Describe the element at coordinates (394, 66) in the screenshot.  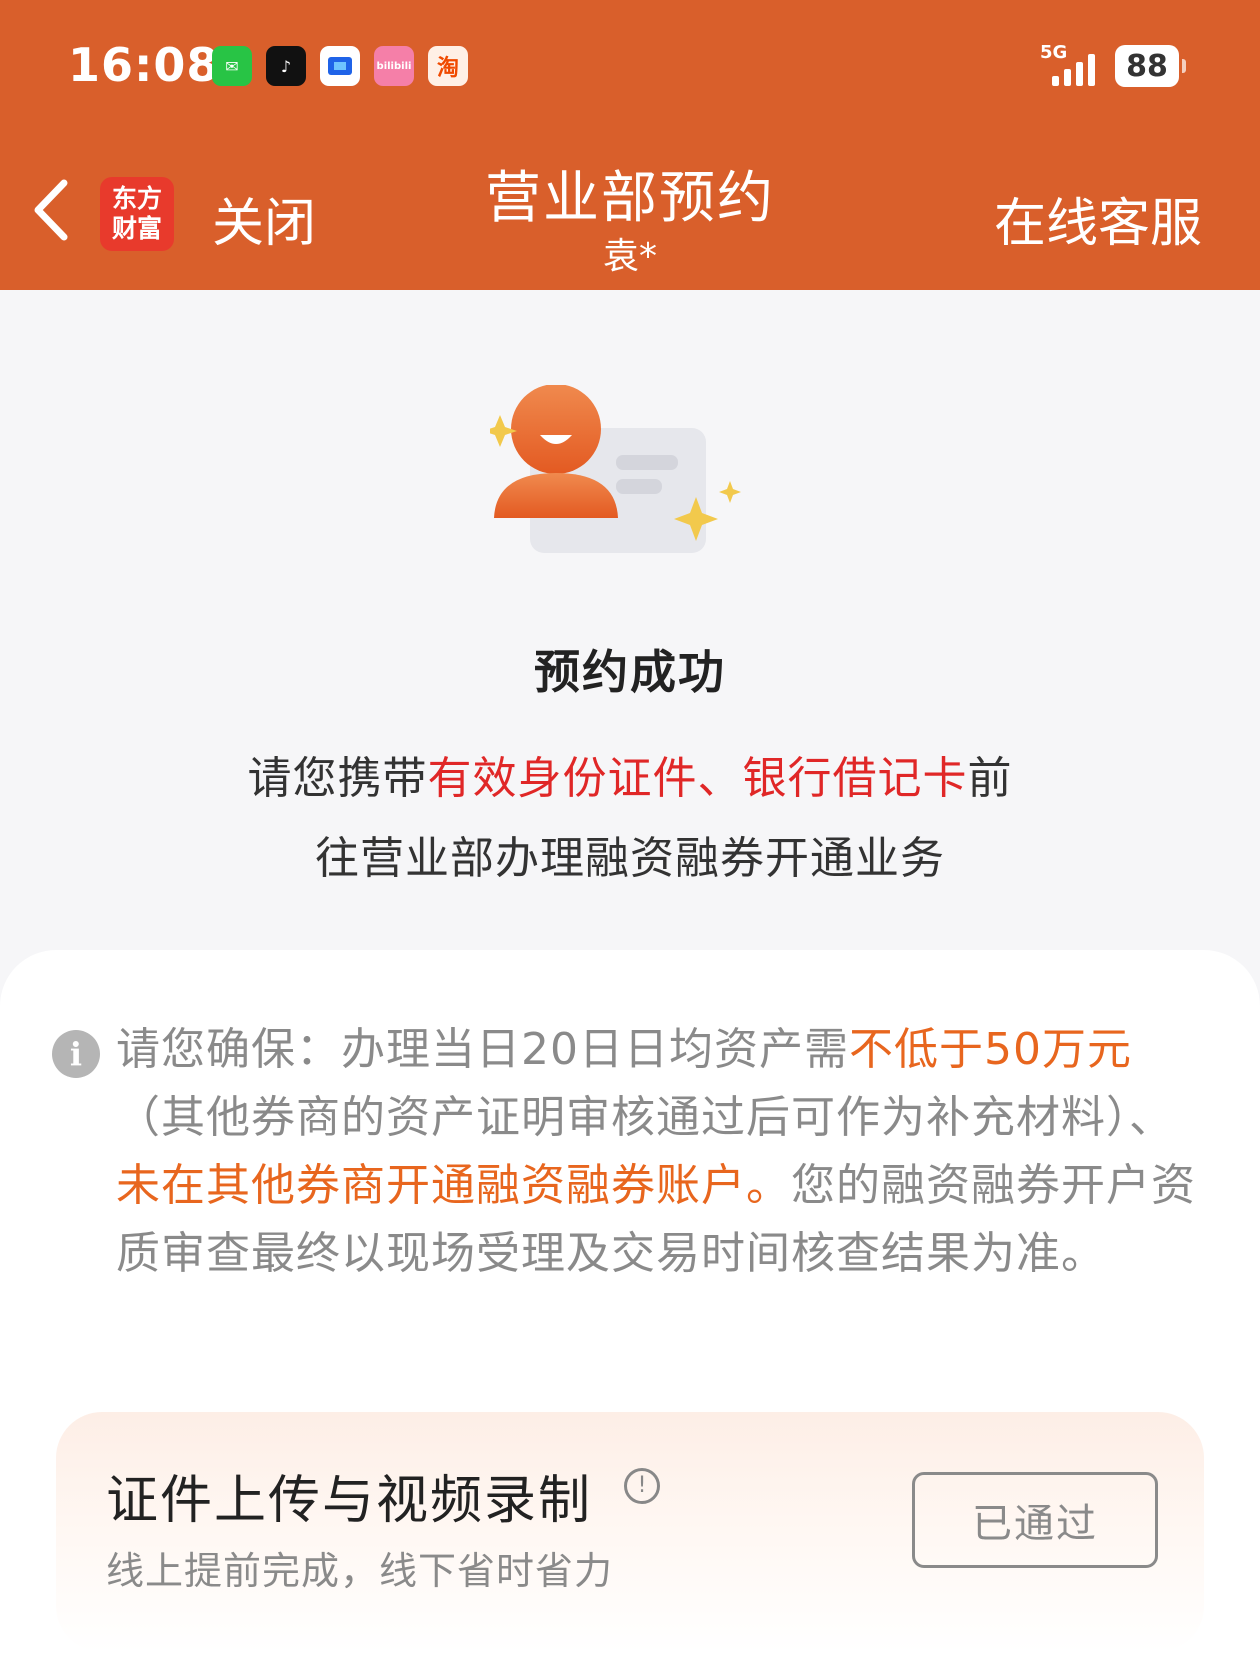
I see `bilibili-icon: bilibili` at that location.